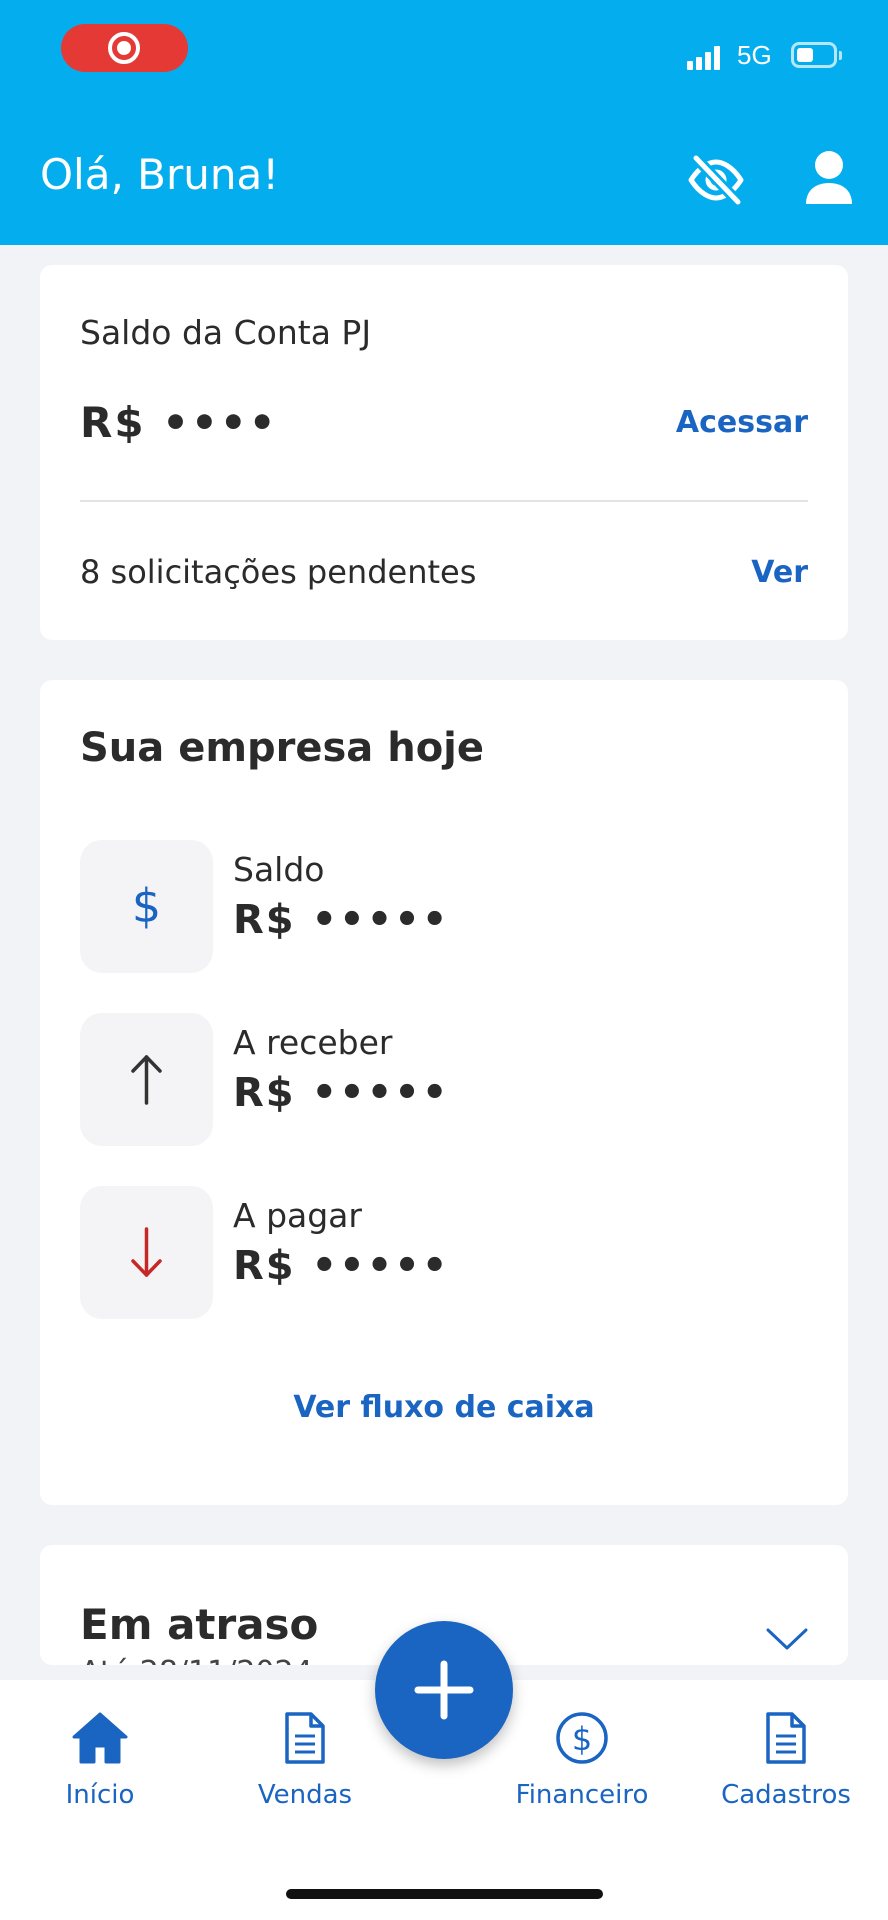  Describe the element at coordinates (278, 572) in the screenshot. I see `pending-requests-text: 8 solicitações pendentes` at that location.